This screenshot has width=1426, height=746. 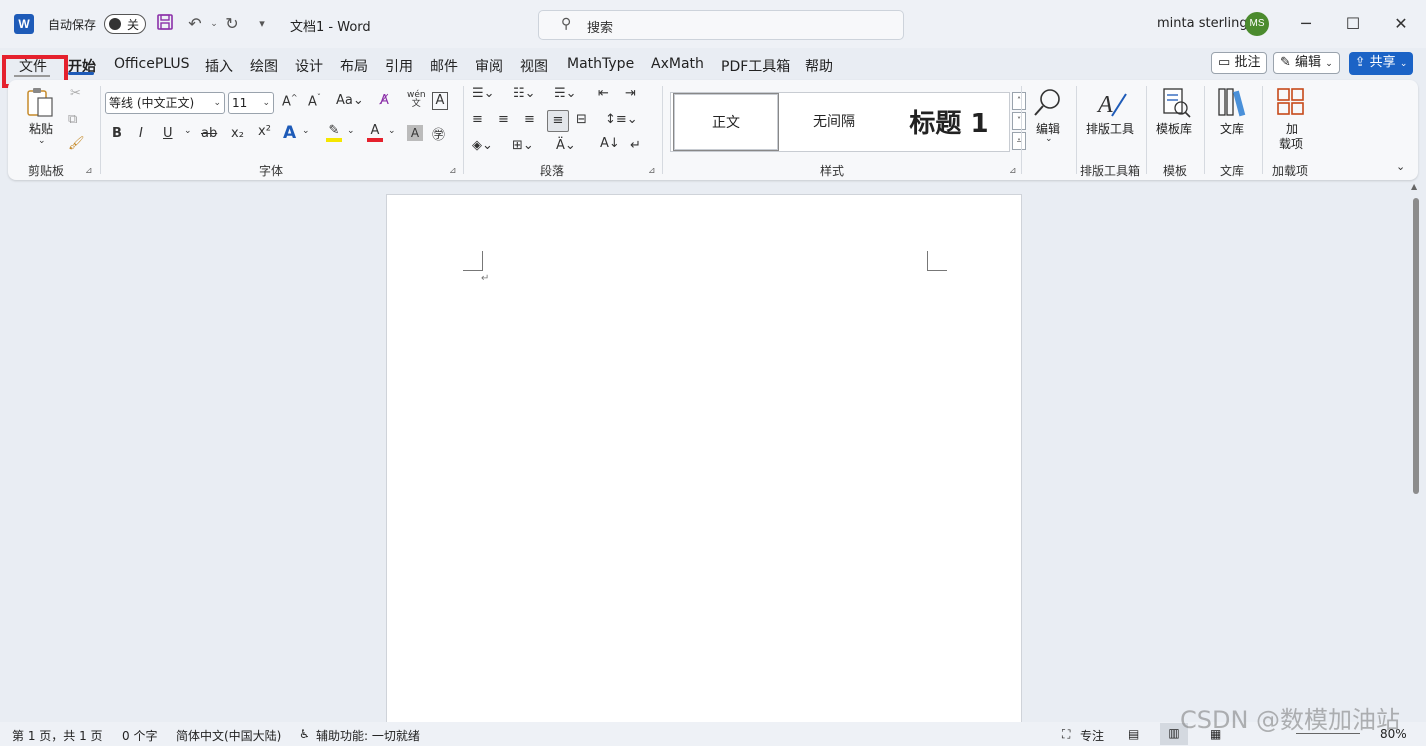 What do you see at coordinates (534, 66) in the screenshot?
I see `tab-view: 视图` at bounding box center [534, 66].